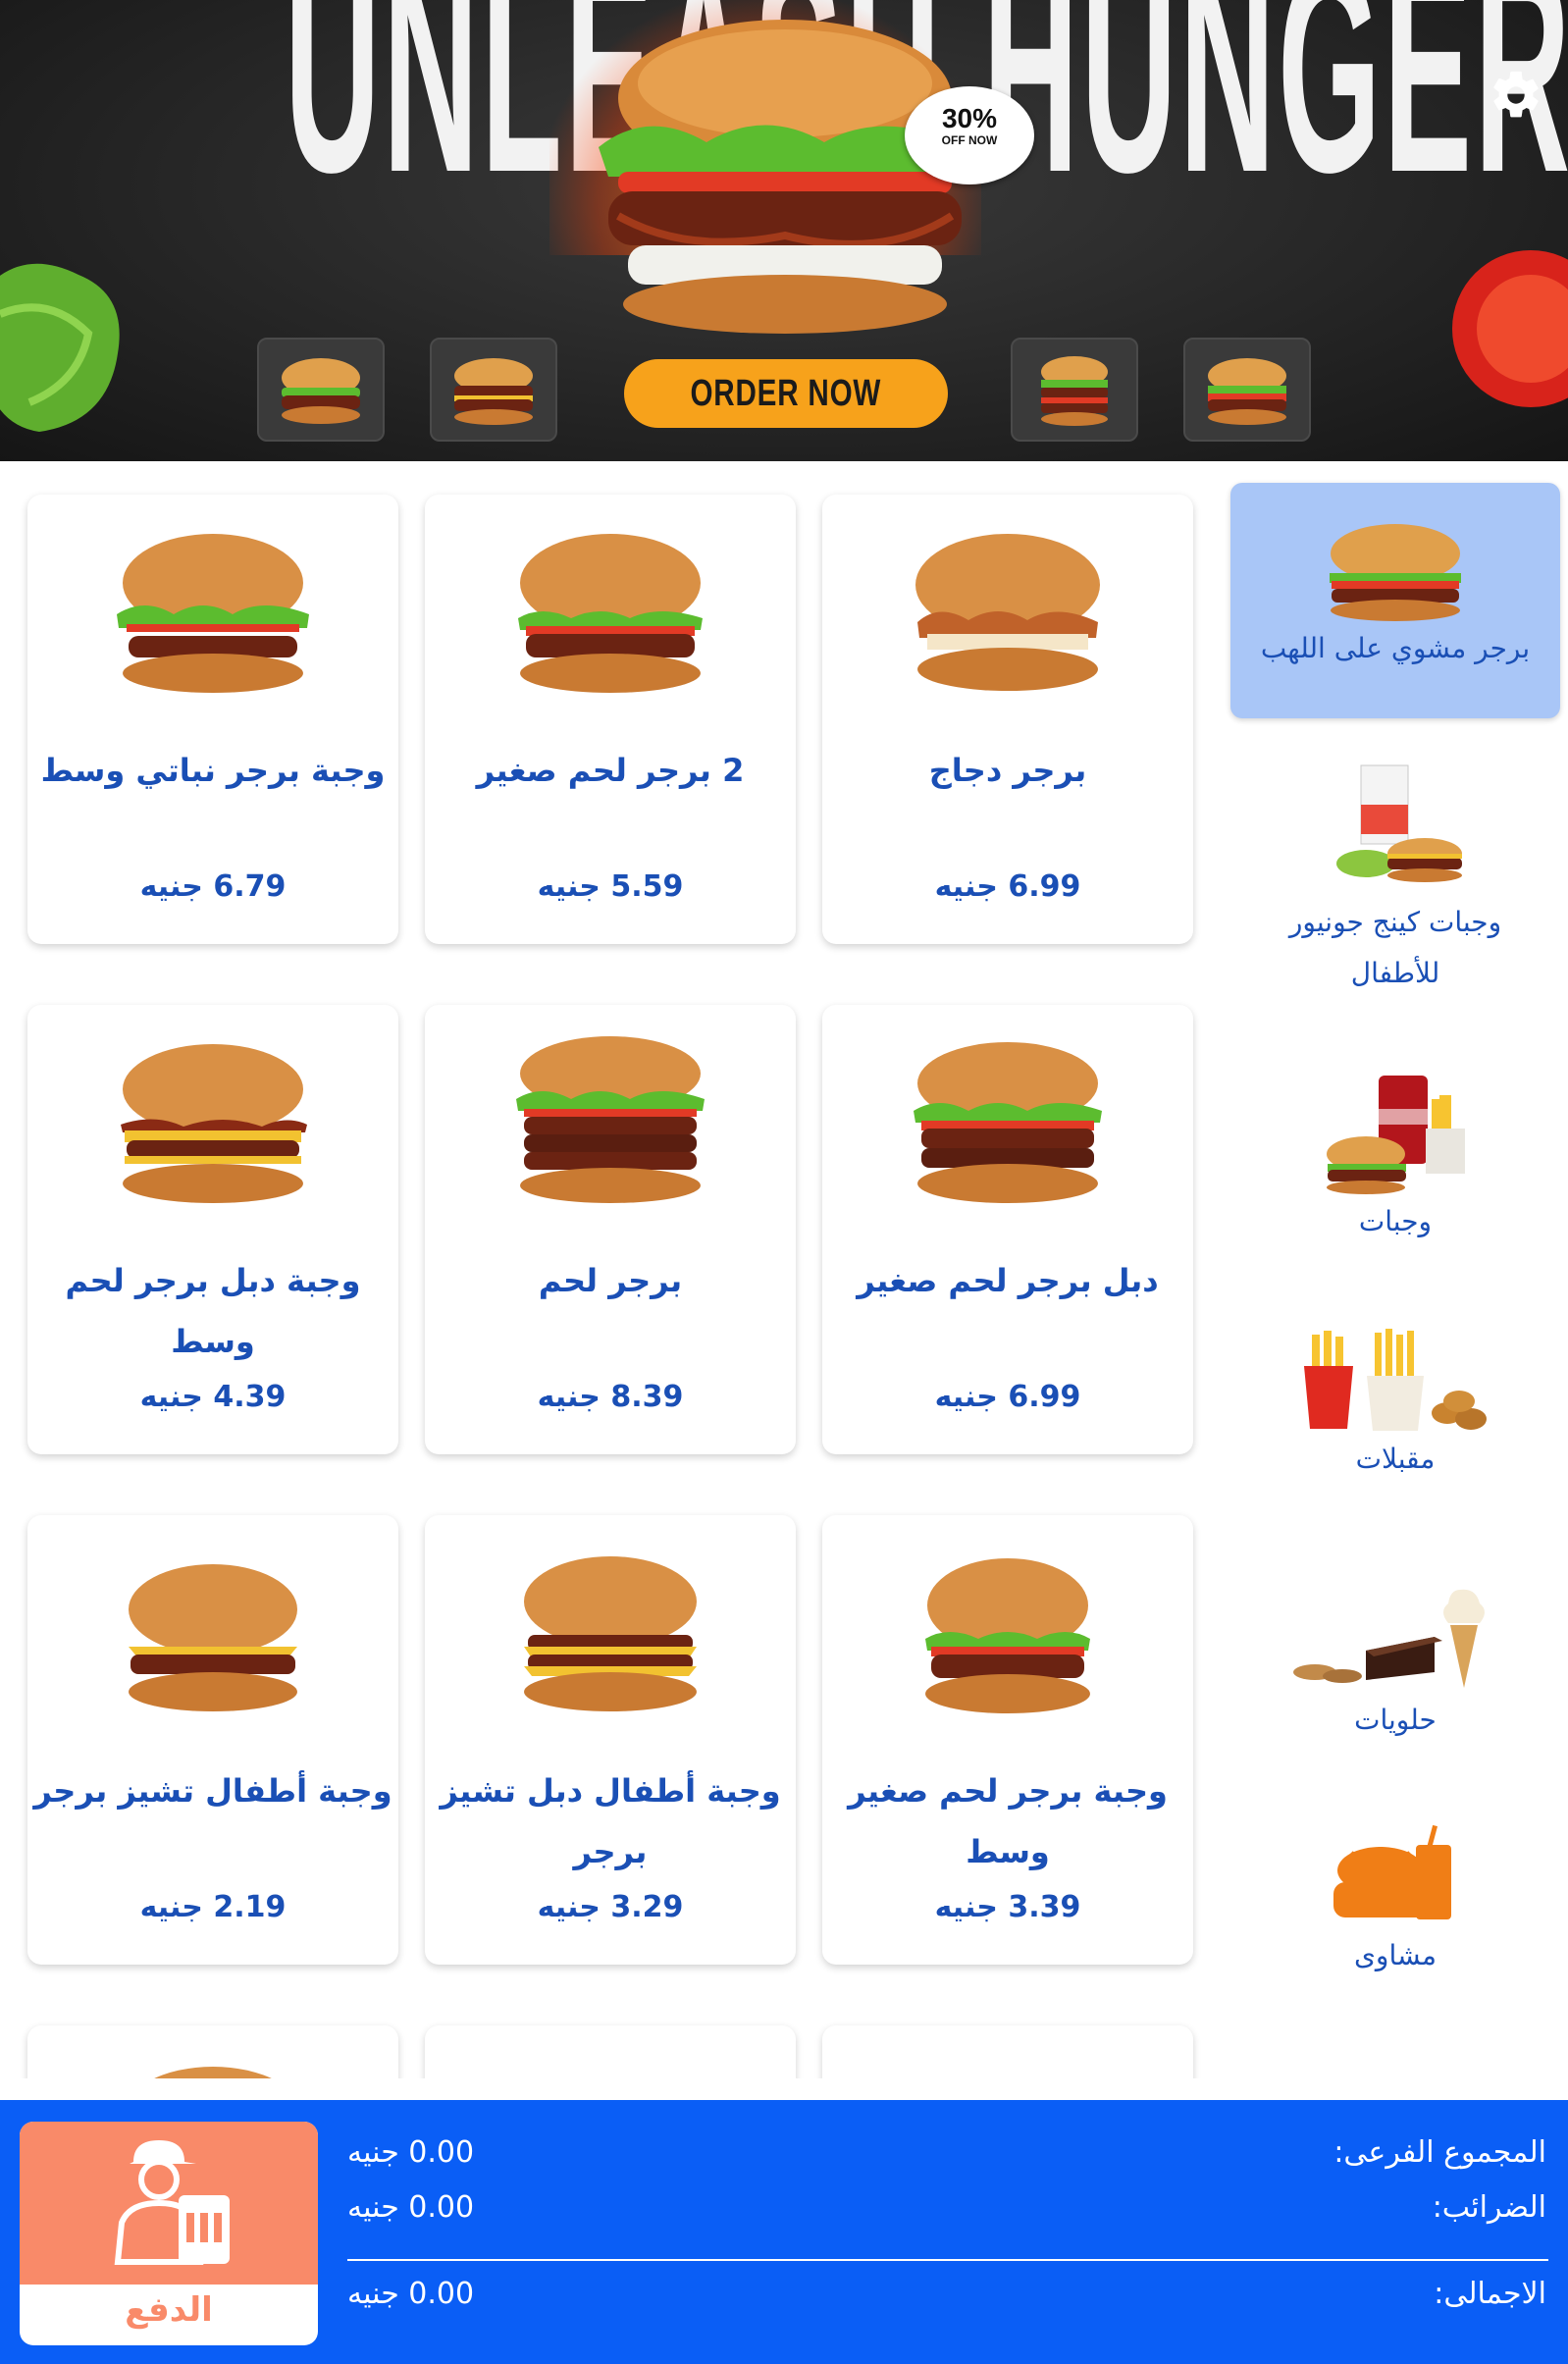 The width and height of the screenshot is (1568, 2364). What do you see at coordinates (213, 1907) in the screenshot?
I see `product-price: 2.19 جنيه` at bounding box center [213, 1907].